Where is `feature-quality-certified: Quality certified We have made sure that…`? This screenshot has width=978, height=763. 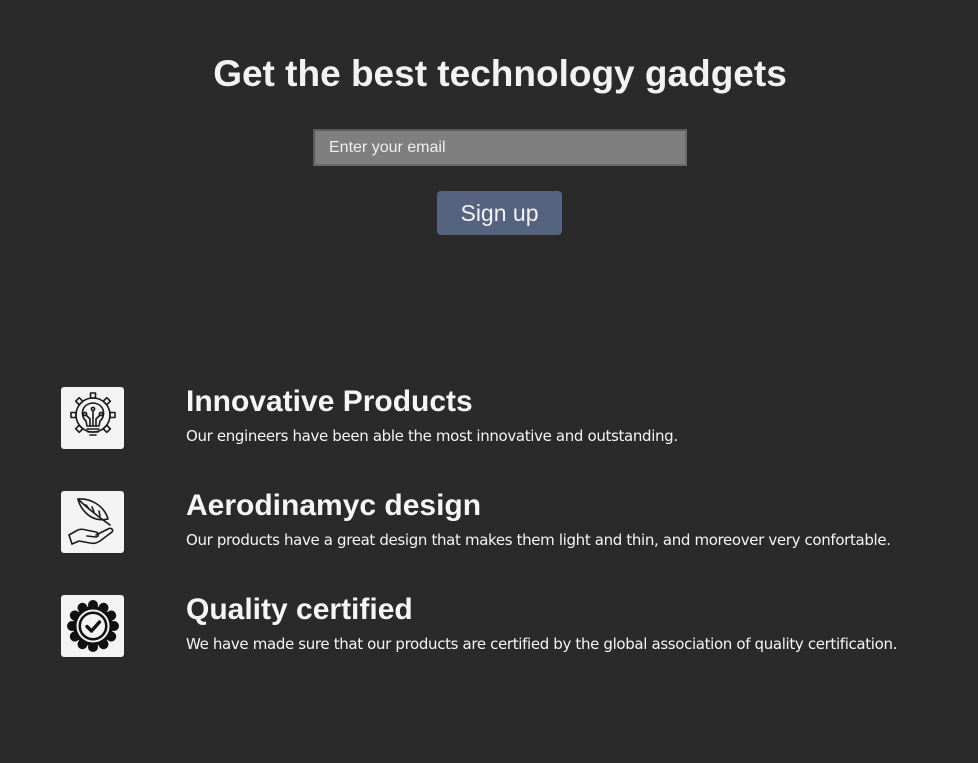
feature-quality-certified: Quality certified We have made sure that… is located at coordinates (511, 626).